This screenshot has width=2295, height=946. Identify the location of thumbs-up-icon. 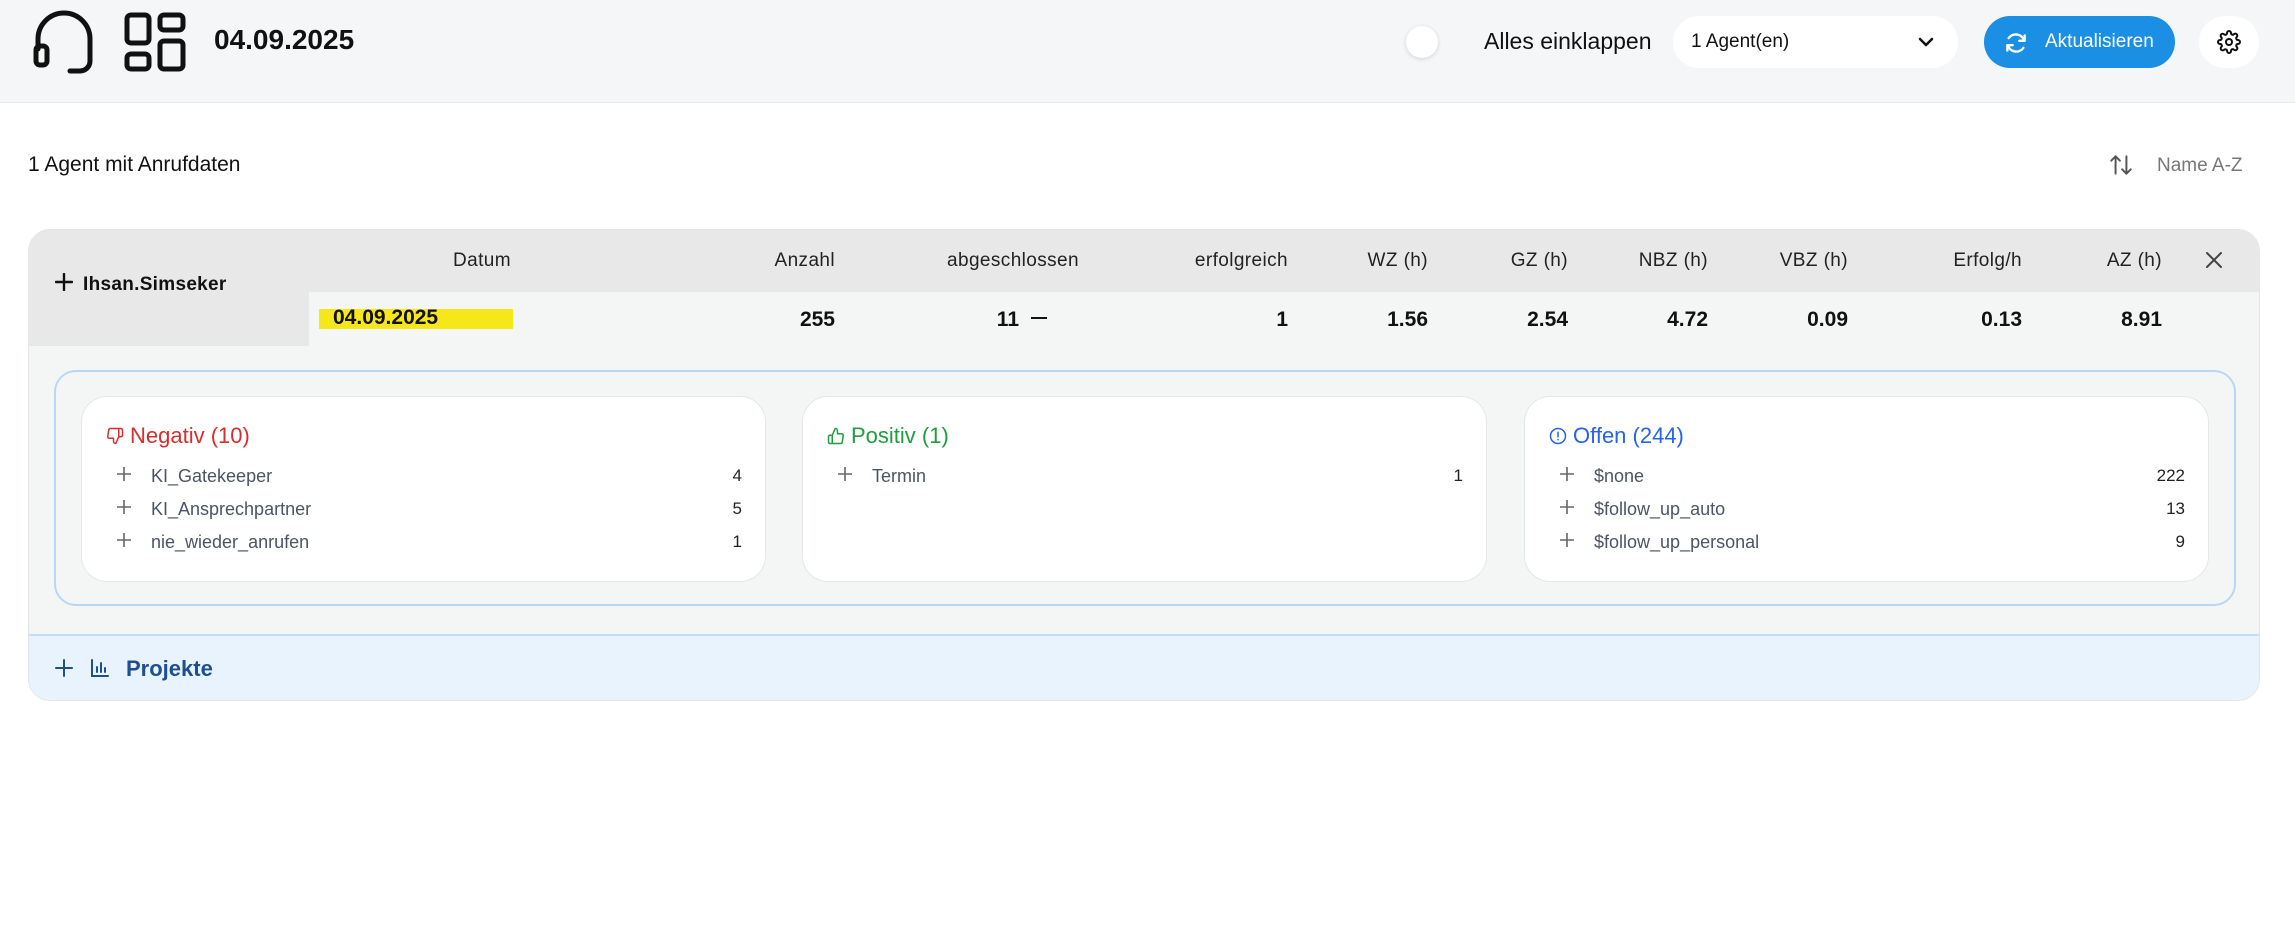
(835, 436).